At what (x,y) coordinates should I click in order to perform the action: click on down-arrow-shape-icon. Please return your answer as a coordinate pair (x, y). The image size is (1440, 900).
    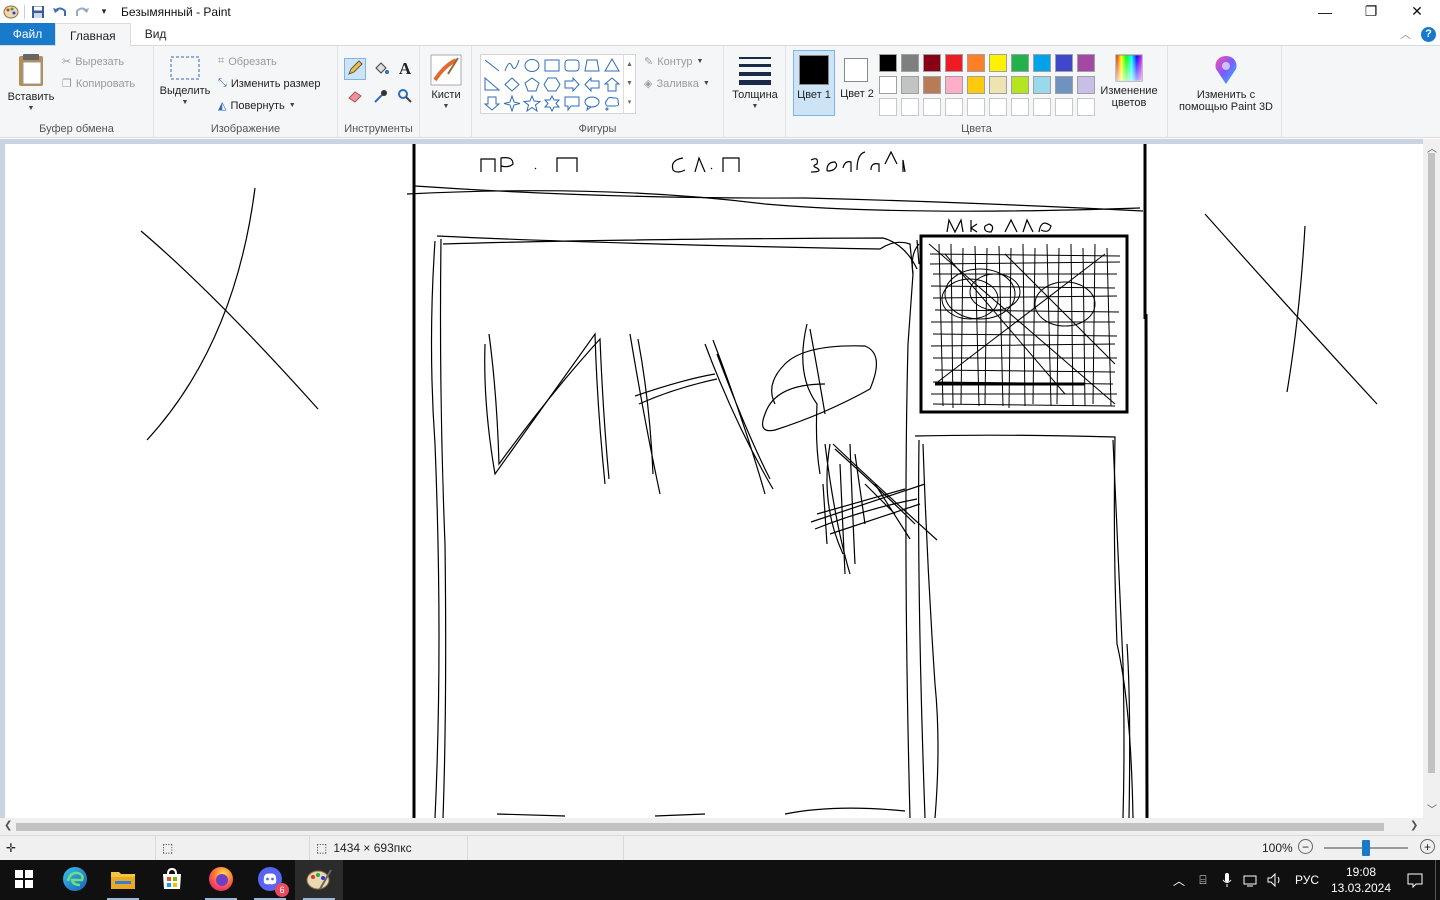
    Looking at the image, I should click on (493, 104).